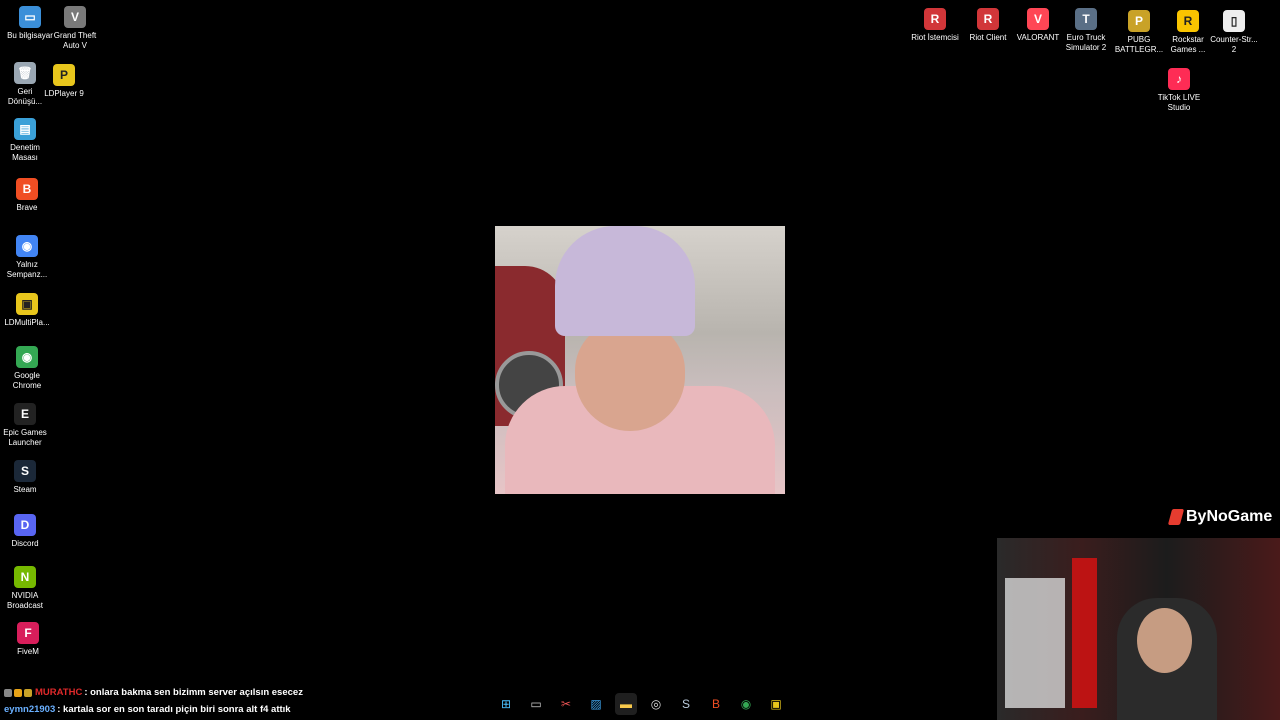 The width and height of the screenshot is (1280, 720). I want to click on chat-badges, so click(18, 692).